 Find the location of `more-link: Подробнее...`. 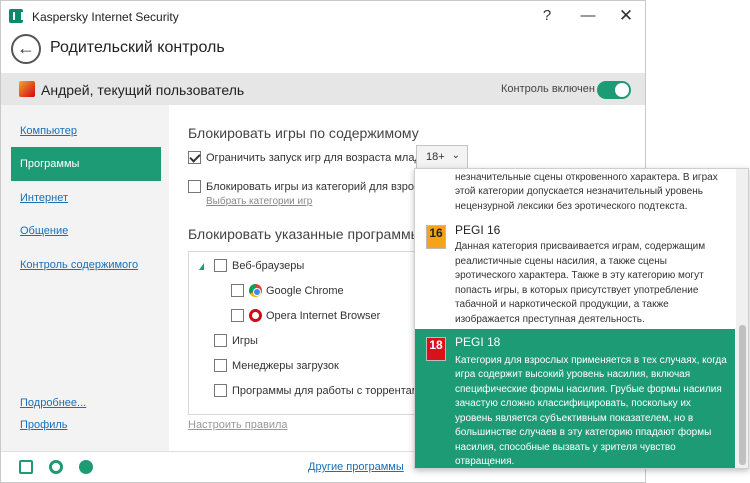

more-link: Подробнее... is located at coordinates (53, 403).